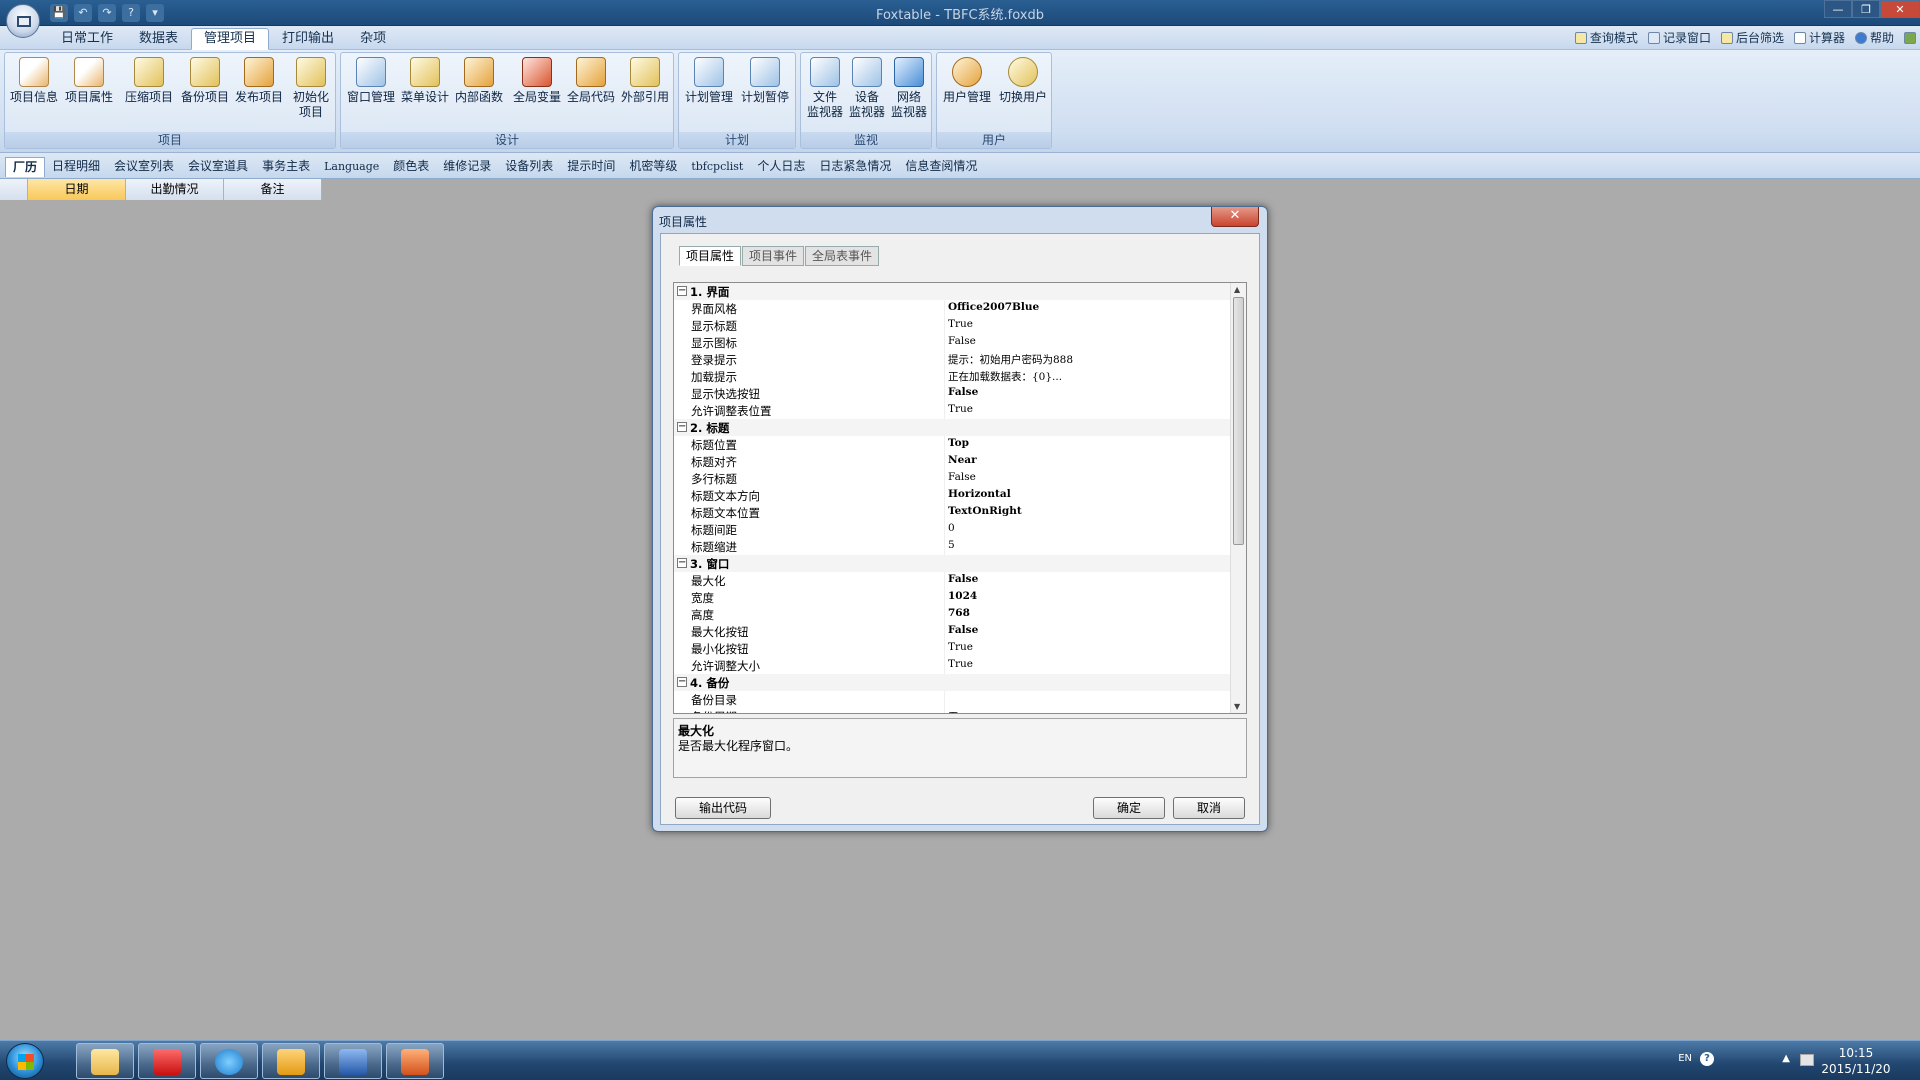  What do you see at coordinates (1910, 37) in the screenshot?
I see `ribbon-collapse-icon` at bounding box center [1910, 37].